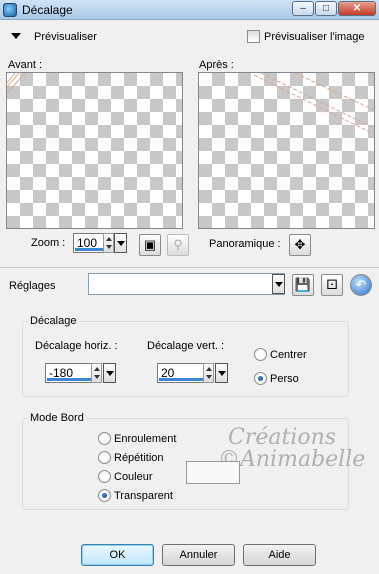  Describe the element at coordinates (108, 243) in the screenshot. I see `zoom-spinner` at that location.